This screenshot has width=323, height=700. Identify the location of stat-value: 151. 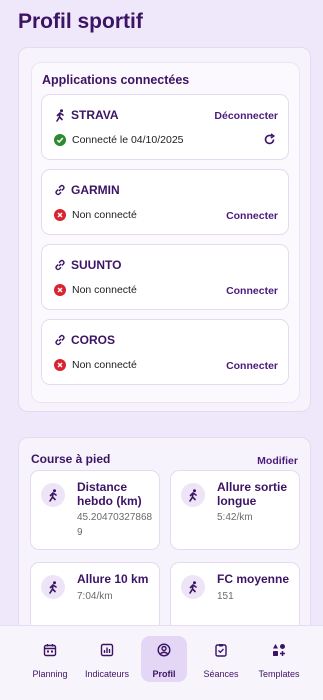
(225, 596).